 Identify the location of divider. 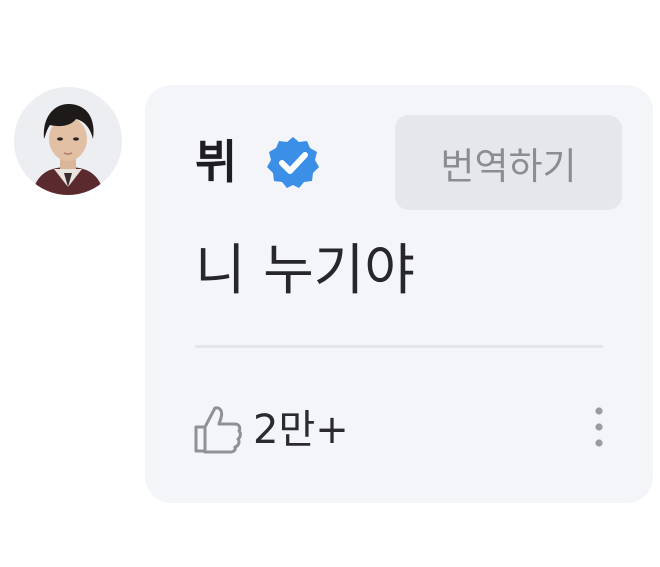
(399, 346).